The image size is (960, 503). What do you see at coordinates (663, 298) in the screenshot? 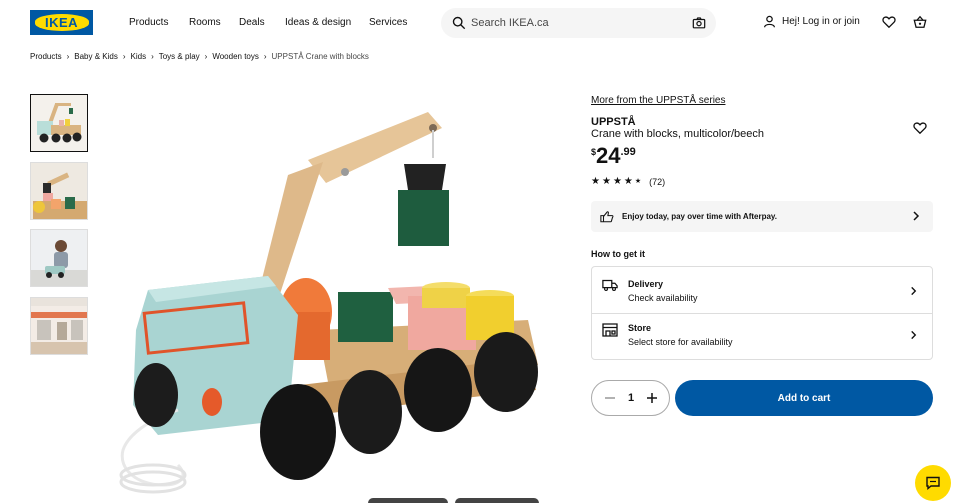
I see `delivery-subtitle: Check availability` at bounding box center [663, 298].